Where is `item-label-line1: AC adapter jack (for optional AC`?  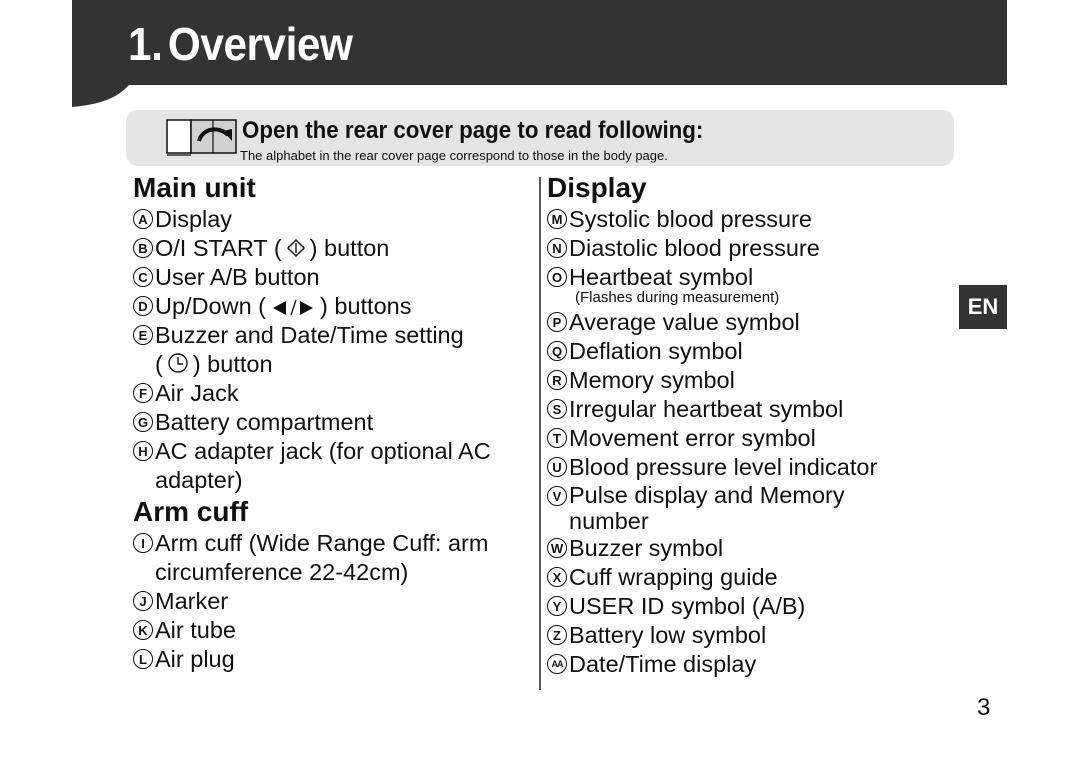 item-label-line1: AC adapter jack (for optional AC is located at coordinates (323, 451).